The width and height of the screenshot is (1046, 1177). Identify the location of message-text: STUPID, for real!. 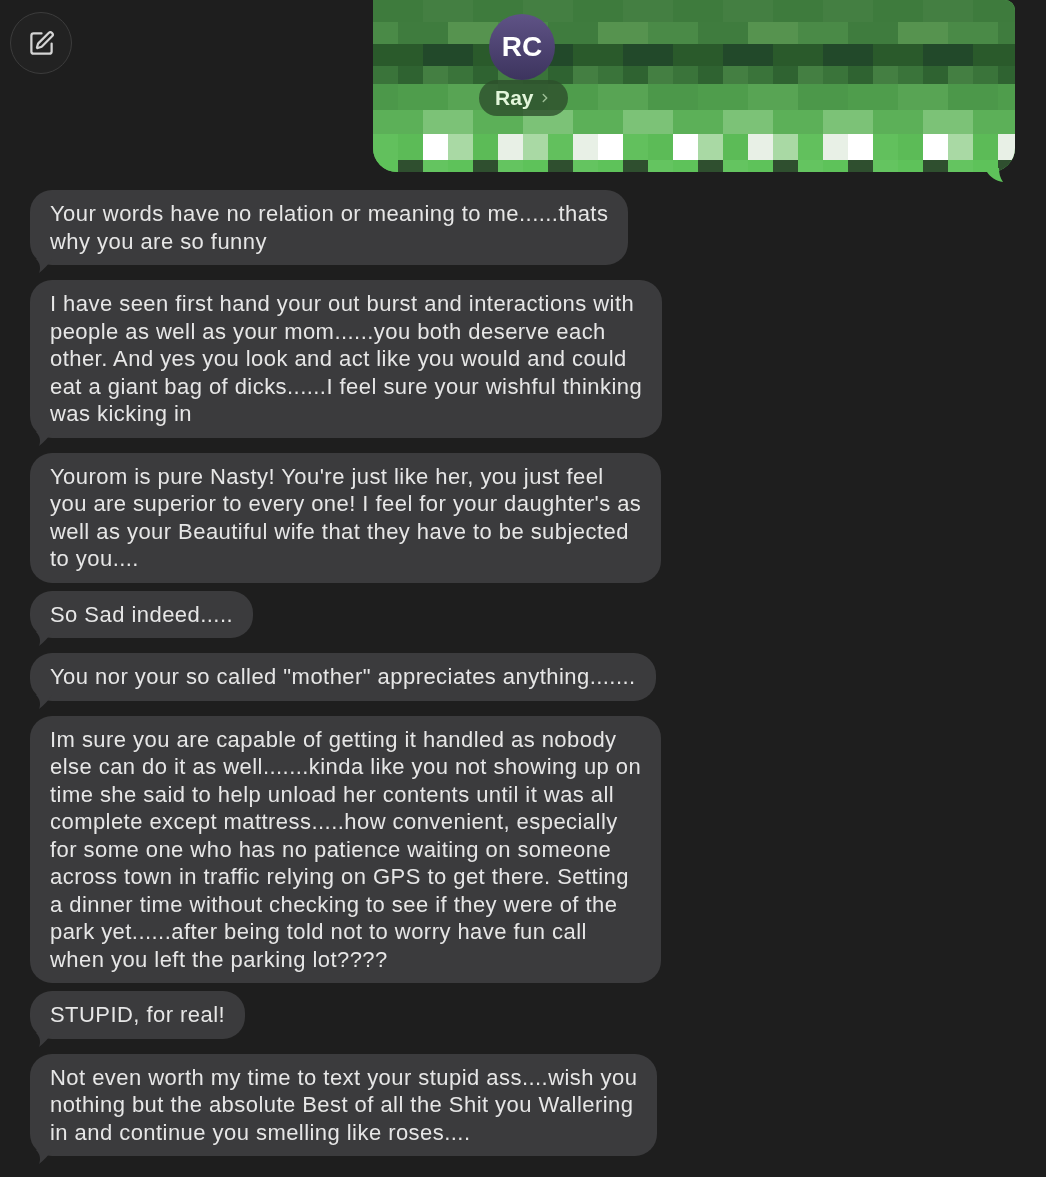
(138, 1015).